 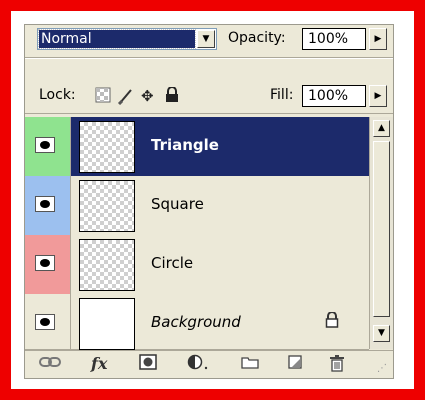 I want to click on layer-name: Background, so click(x=196, y=322).